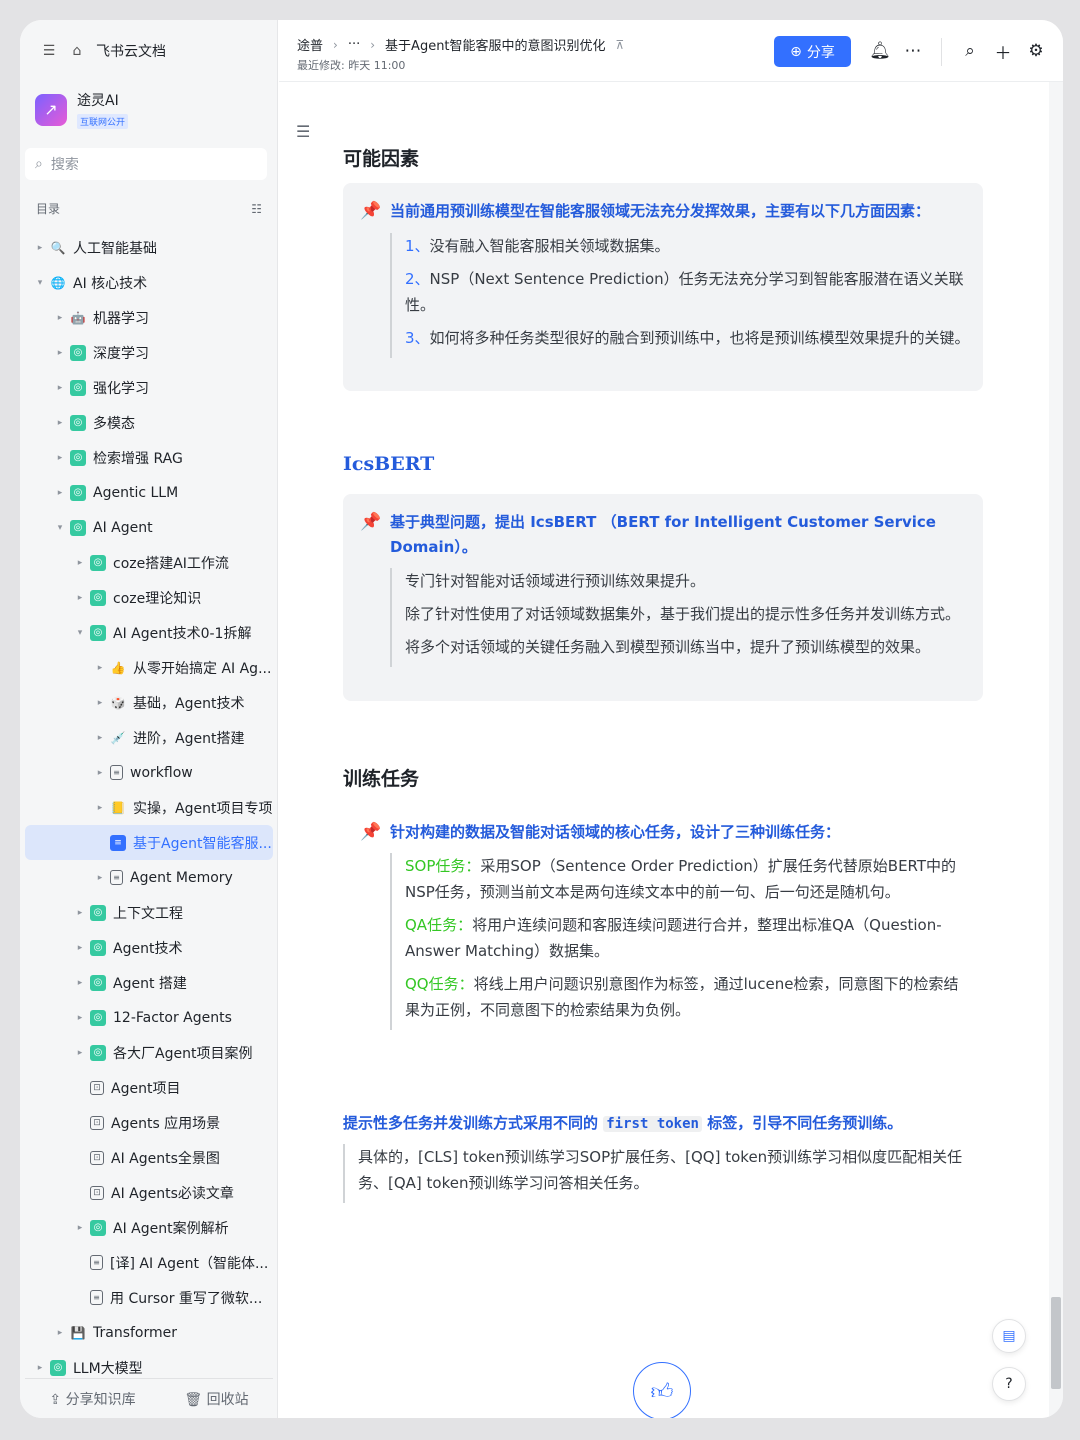 This screenshot has height=1440, width=1080. What do you see at coordinates (1056, 750) in the screenshot?
I see `scrollbar` at bounding box center [1056, 750].